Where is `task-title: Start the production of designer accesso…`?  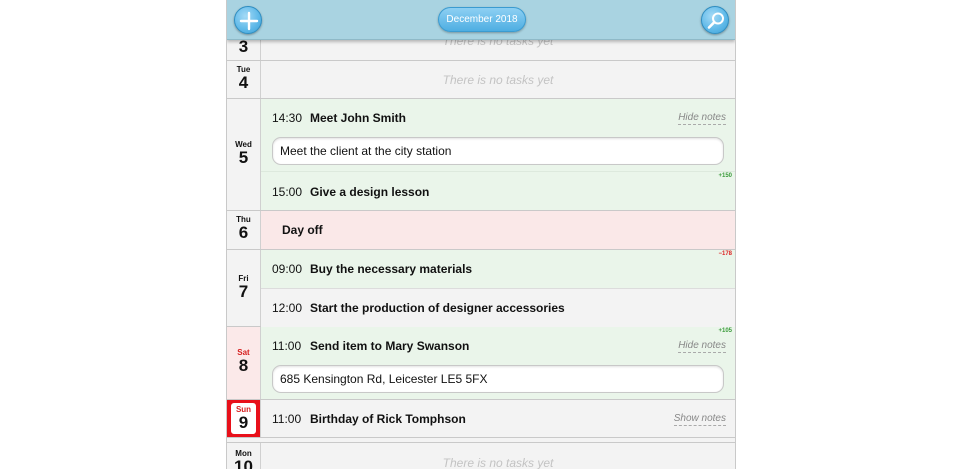 task-title: Start the production of designer accesso… is located at coordinates (437, 308).